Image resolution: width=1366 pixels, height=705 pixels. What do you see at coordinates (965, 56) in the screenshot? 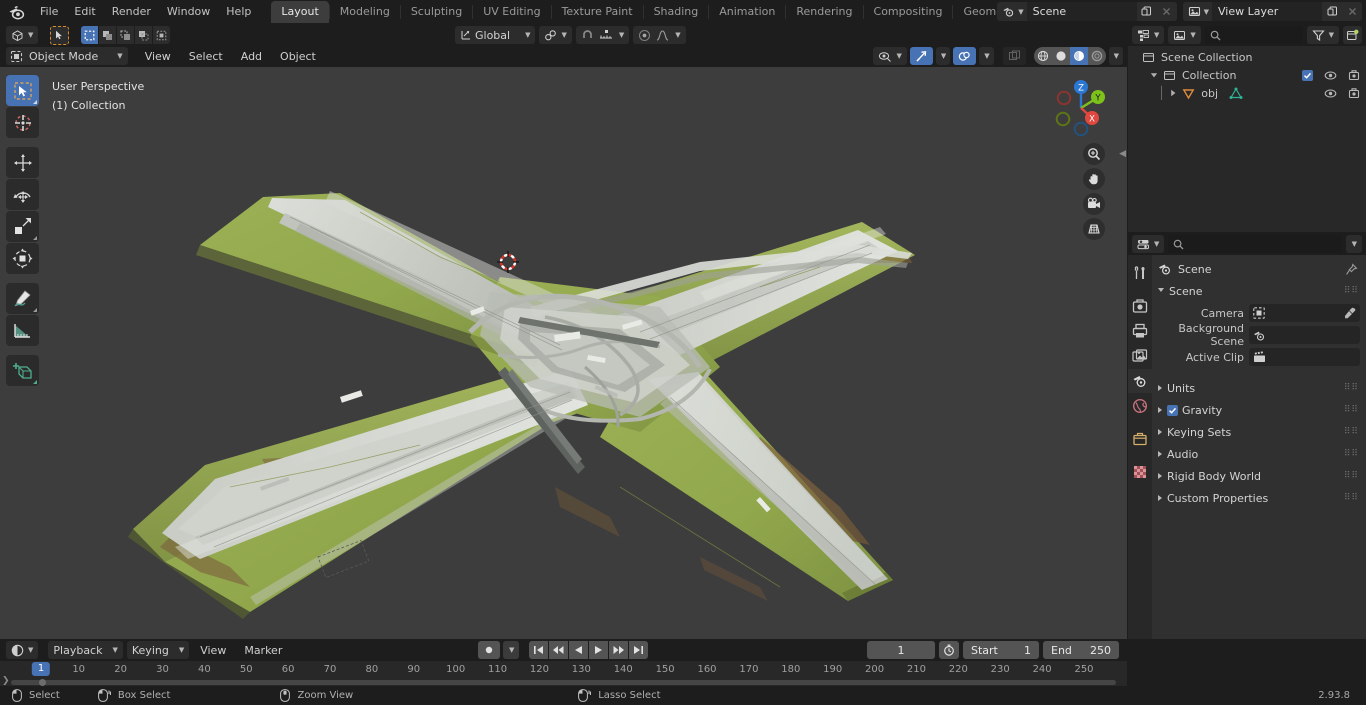
I see `overlays-toggle` at bounding box center [965, 56].